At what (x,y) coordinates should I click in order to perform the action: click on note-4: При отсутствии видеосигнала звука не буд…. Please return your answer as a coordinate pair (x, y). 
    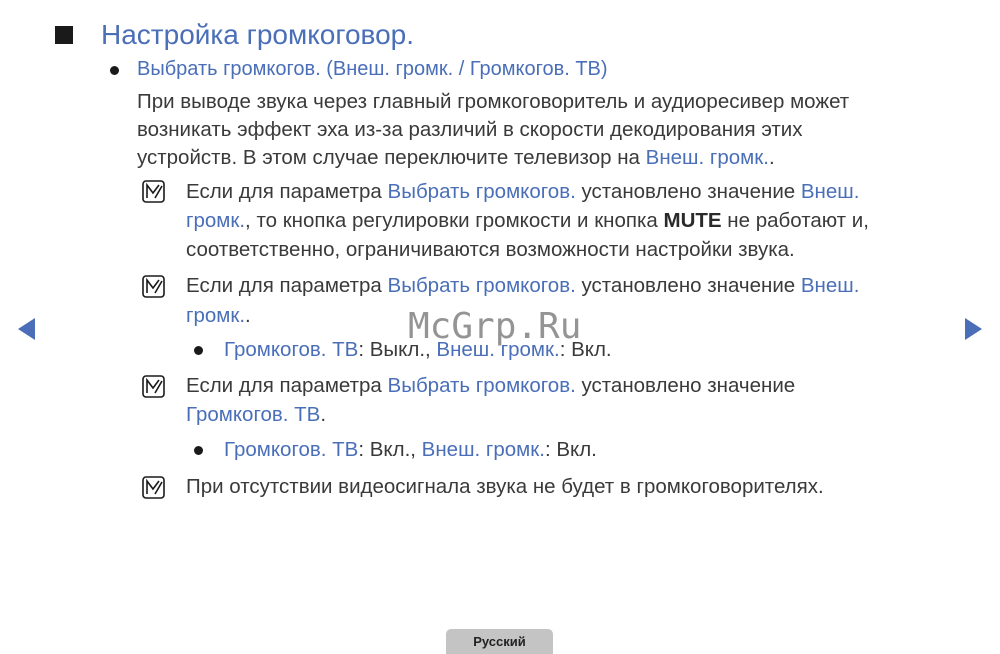
    Looking at the image, I should click on (505, 486).